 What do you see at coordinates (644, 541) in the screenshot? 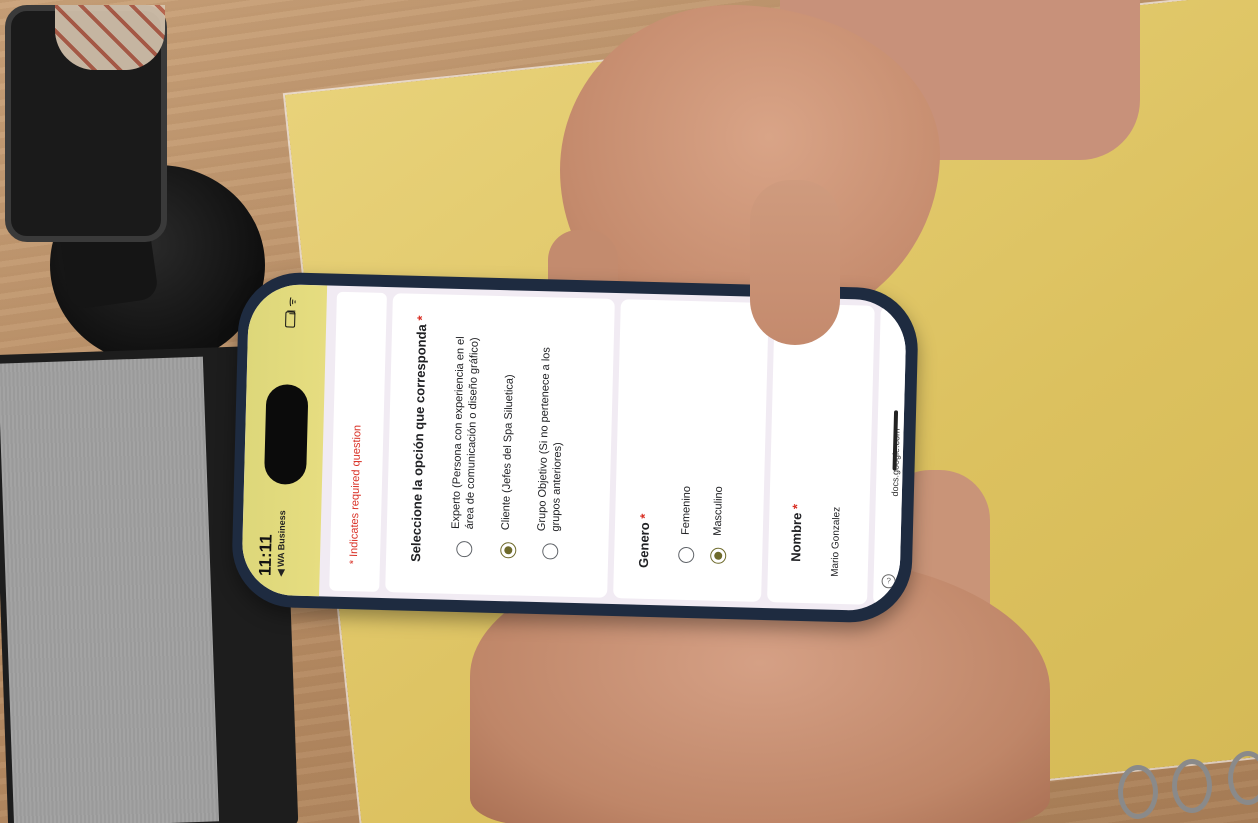
I see `question-title: Genero *` at bounding box center [644, 541].